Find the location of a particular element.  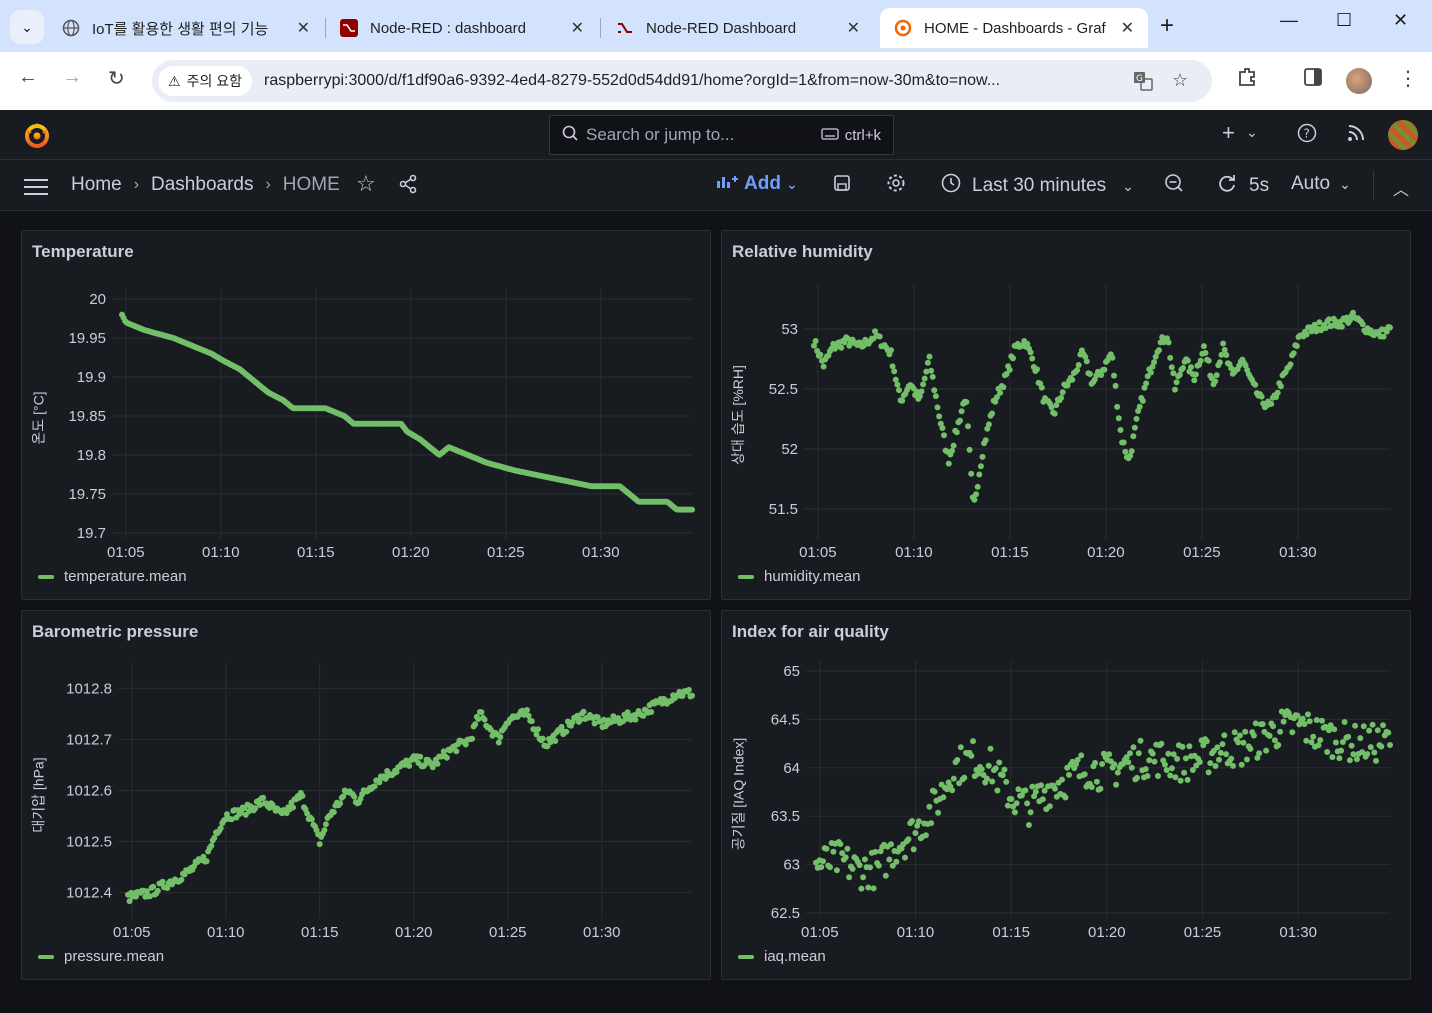

chevron-down-icon: ⌄ is located at coordinates (1252, 132).